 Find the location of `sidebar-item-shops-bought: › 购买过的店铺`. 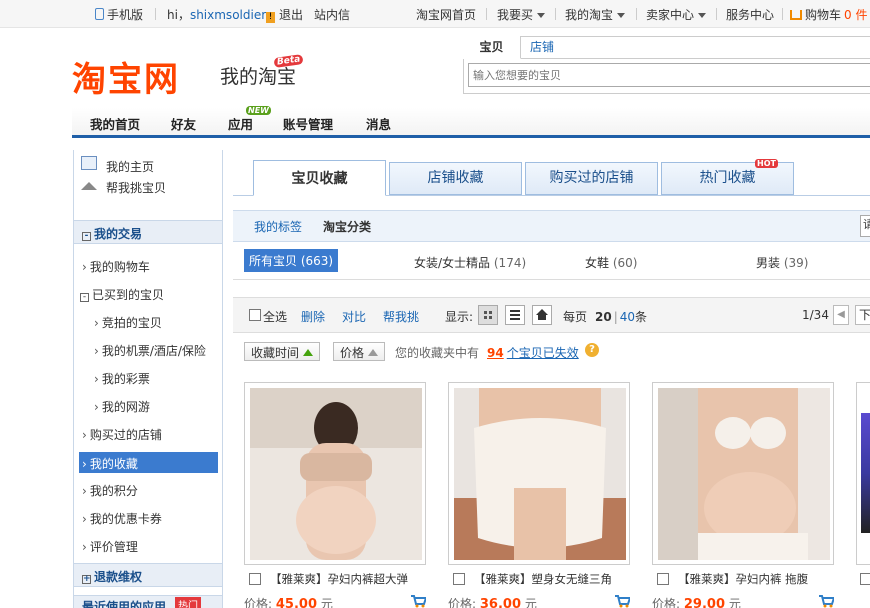

sidebar-item-shops-bought: › 购买过的店铺 is located at coordinates (122, 434).